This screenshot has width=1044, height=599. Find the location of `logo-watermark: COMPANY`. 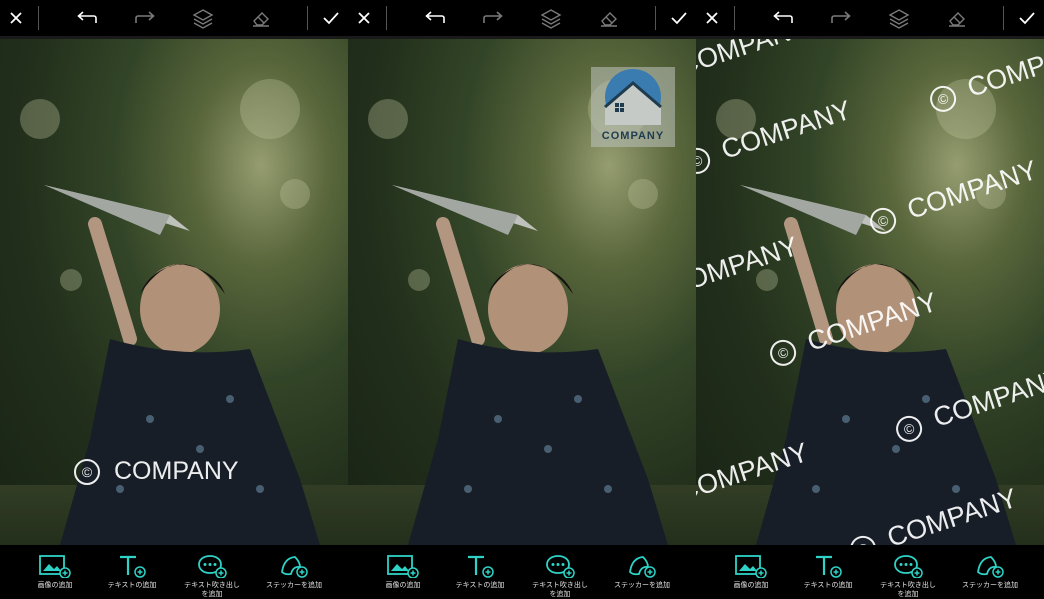

logo-watermark: COMPANY is located at coordinates (633, 107).